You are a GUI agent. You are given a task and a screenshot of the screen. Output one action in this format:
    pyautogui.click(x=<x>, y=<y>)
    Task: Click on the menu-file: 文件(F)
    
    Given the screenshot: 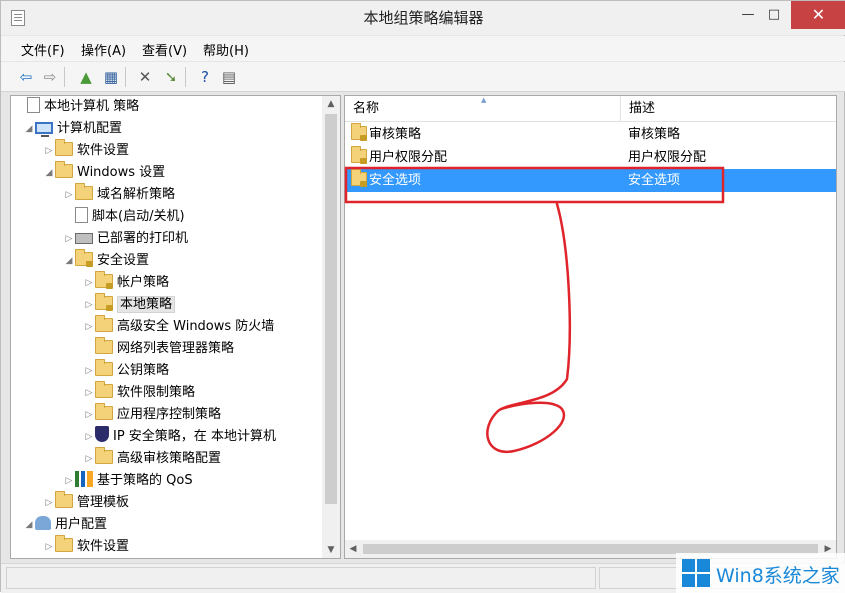 What is the action you would take?
    pyautogui.click(x=43, y=49)
    